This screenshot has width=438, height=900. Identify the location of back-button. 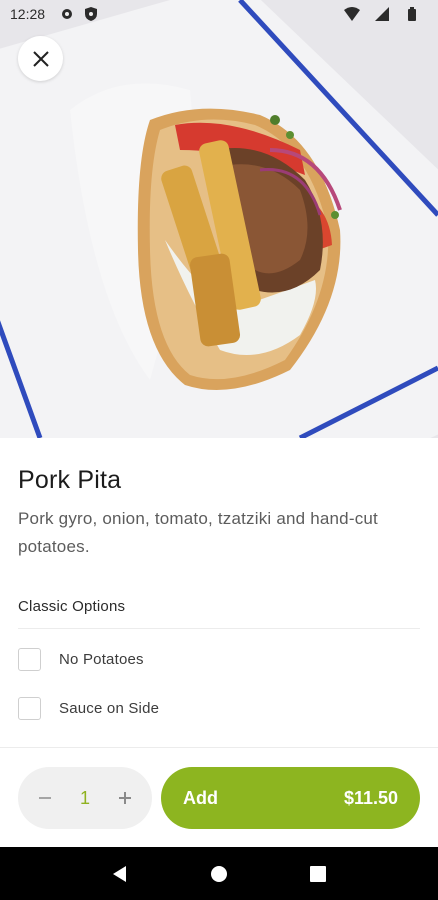
(120, 874).